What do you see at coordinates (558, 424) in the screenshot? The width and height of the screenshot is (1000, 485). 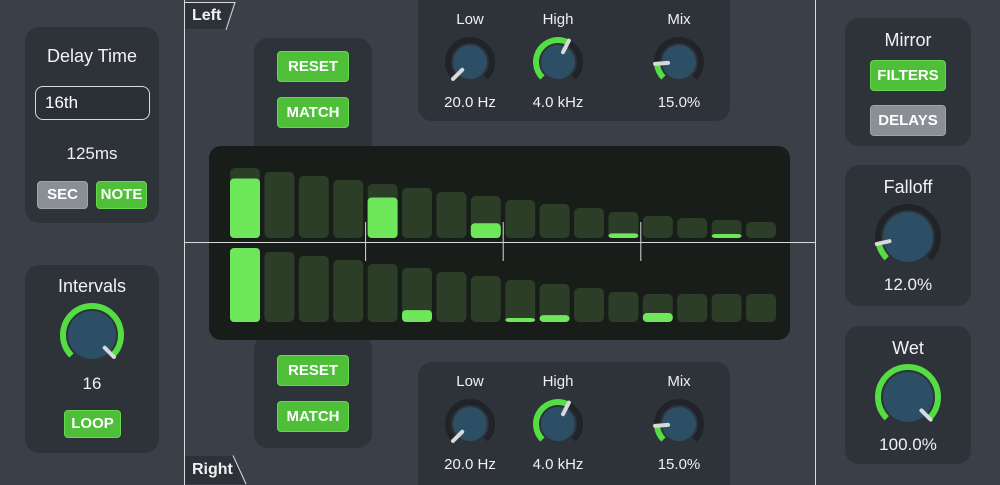 I see `right-high-knob` at bounding box center [558, 424].